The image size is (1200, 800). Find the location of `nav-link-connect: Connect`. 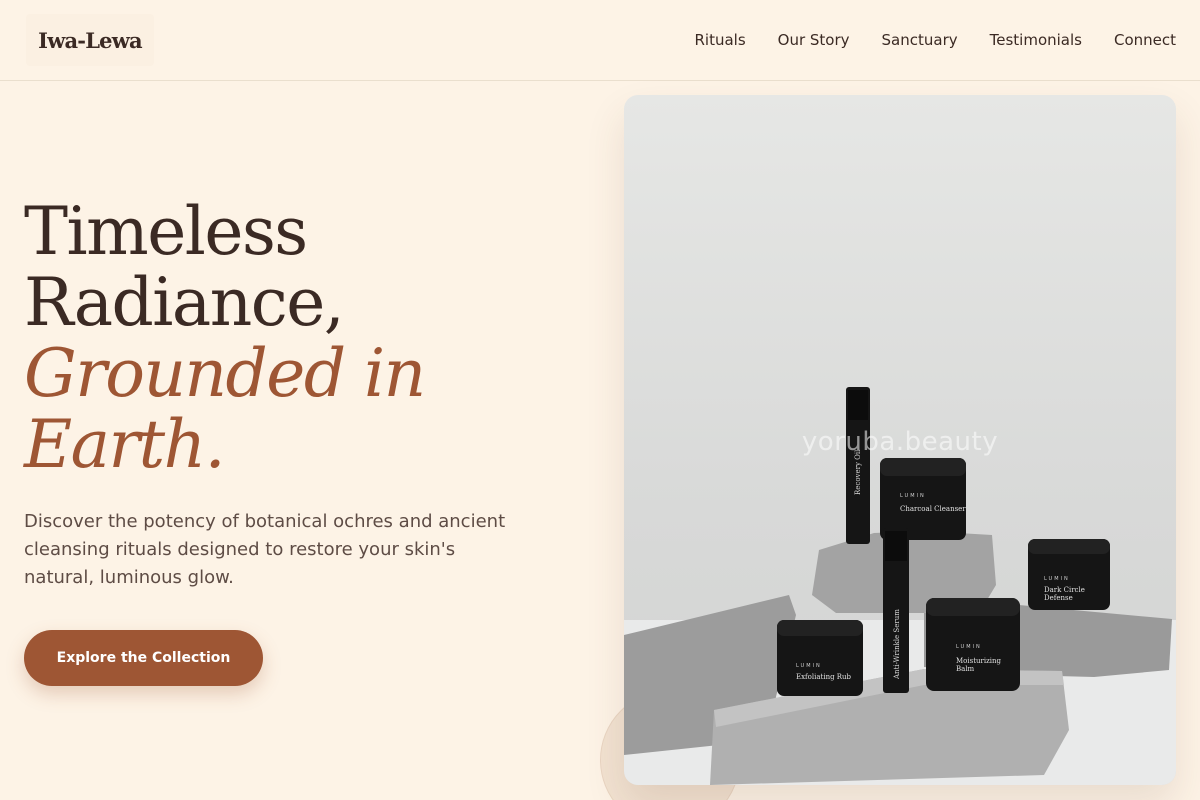

nav-link-connect: Connect is located at coordinates (1145, 40).